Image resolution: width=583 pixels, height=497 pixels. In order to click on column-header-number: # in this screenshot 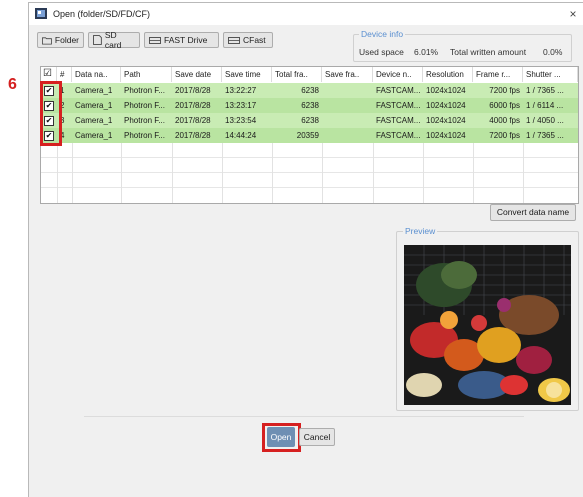, I will do `click(64, 74)`.